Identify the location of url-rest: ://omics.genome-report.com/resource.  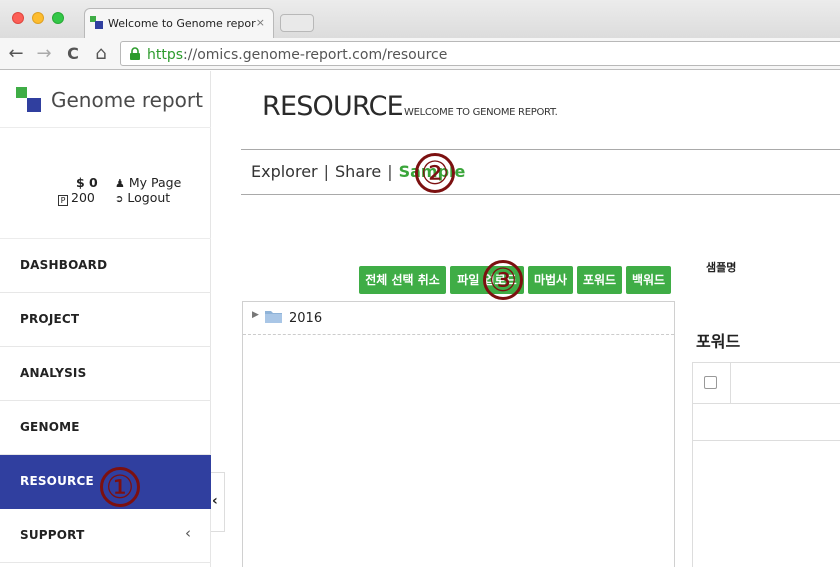
(315, 55).